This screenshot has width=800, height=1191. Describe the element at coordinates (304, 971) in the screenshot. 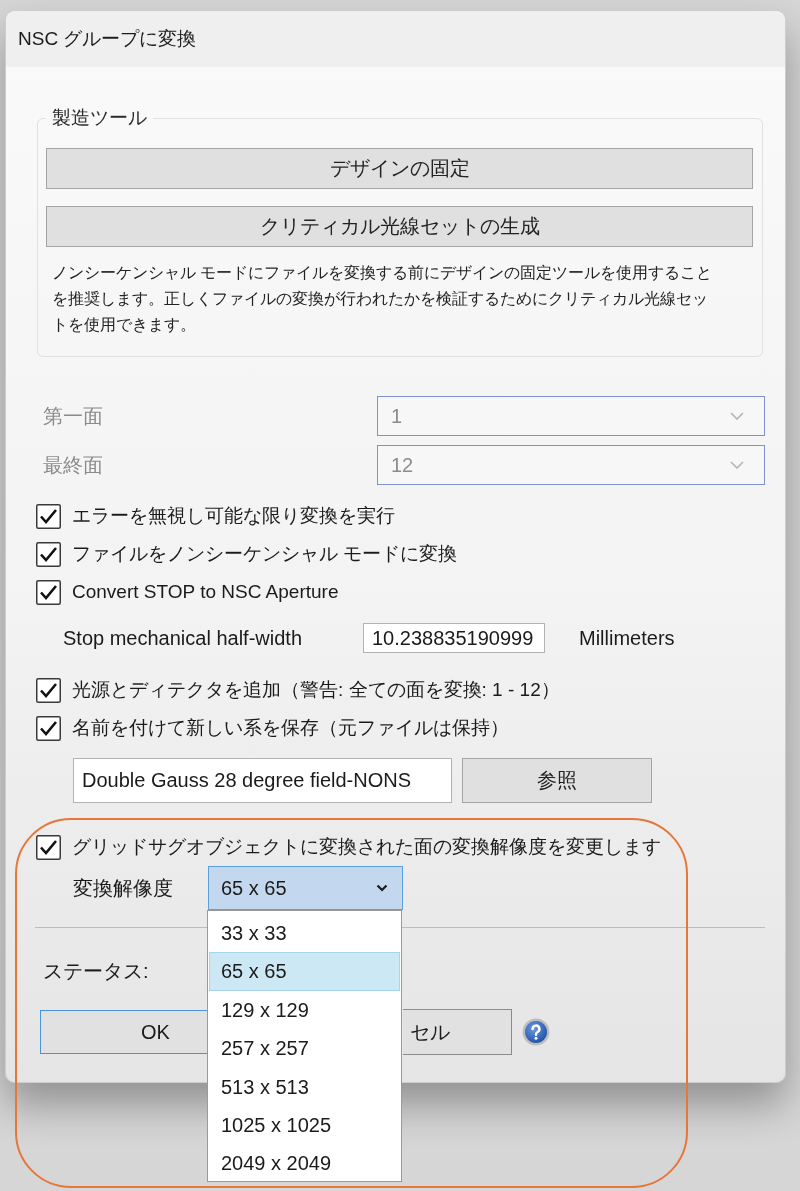

I see `dropdown-option: 65 x 65` at that location.